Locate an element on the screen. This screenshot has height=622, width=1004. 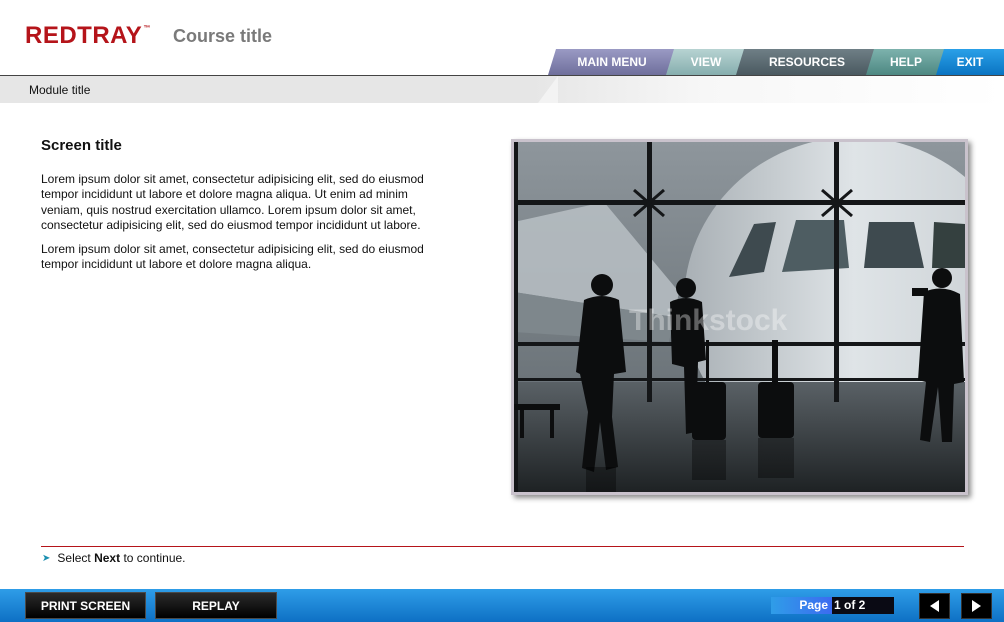
tab-main-menu: MAIN MENU is located at coordinates (612, 62).